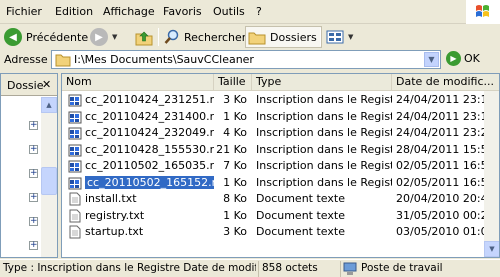  I want to click on file-size-cell: 8 Ko, so click(233, 199).